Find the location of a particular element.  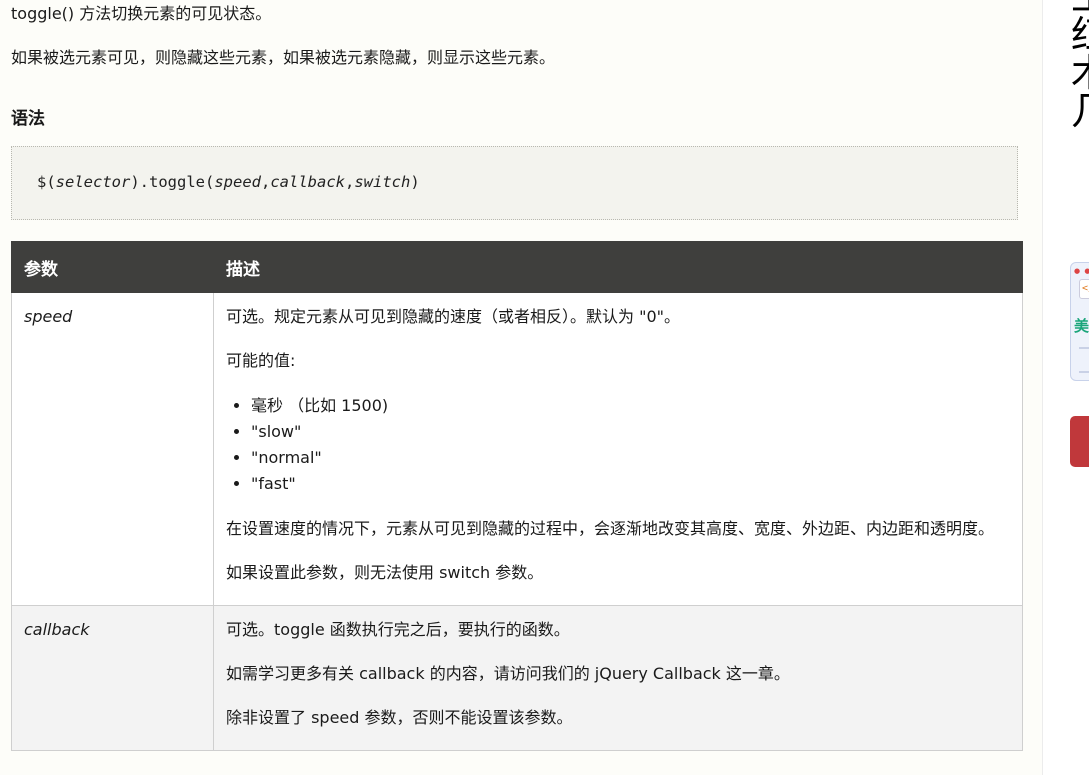

code-speed-arg: speed is located at coordinates (237, 182).